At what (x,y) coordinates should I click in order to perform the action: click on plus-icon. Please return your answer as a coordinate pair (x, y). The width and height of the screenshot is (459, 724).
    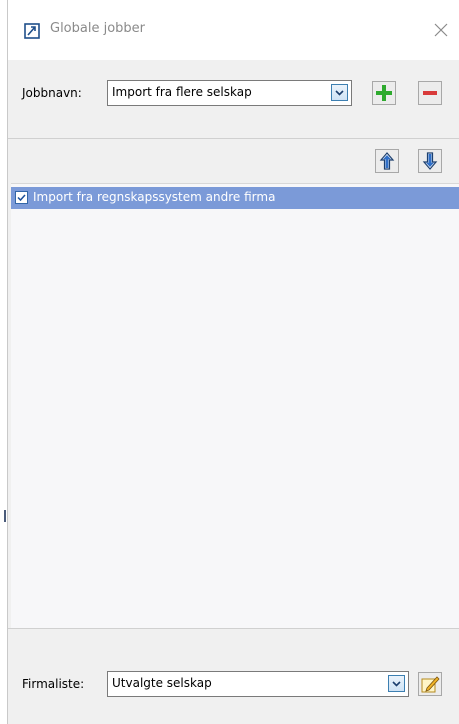
    Looking at the image, I should click on (384, 96).